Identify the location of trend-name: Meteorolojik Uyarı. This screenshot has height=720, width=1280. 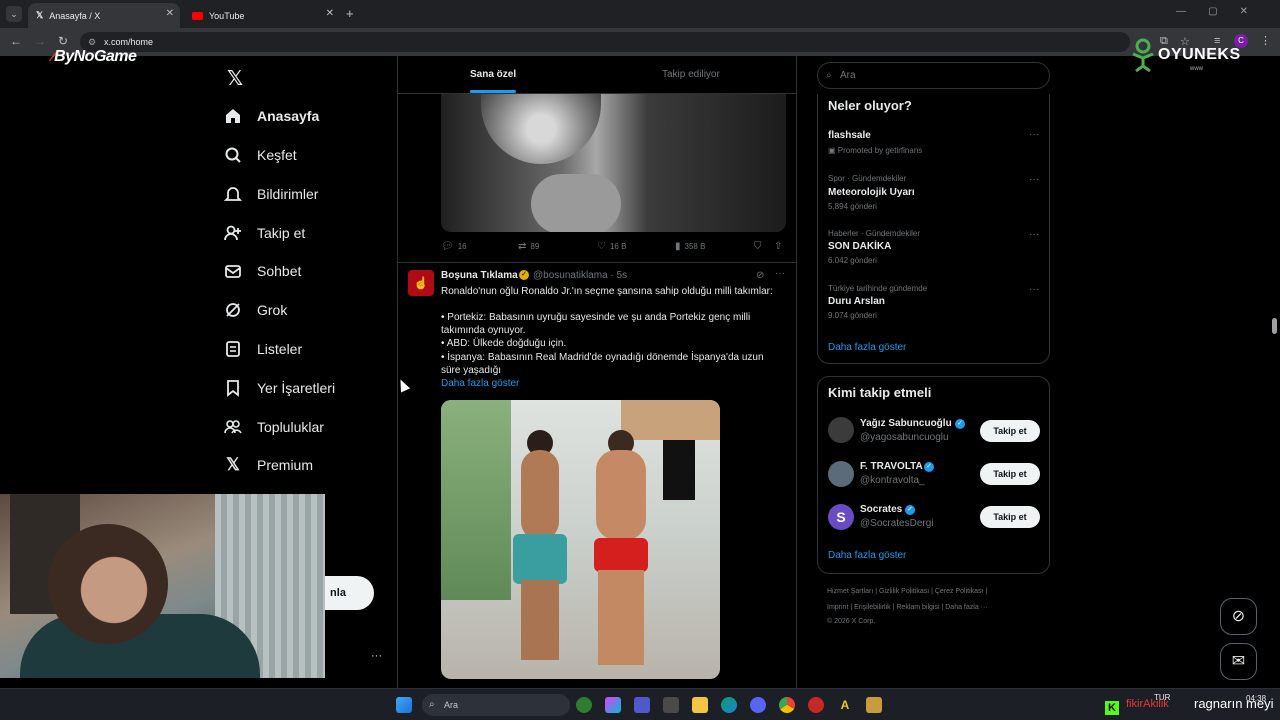
(871, 192).